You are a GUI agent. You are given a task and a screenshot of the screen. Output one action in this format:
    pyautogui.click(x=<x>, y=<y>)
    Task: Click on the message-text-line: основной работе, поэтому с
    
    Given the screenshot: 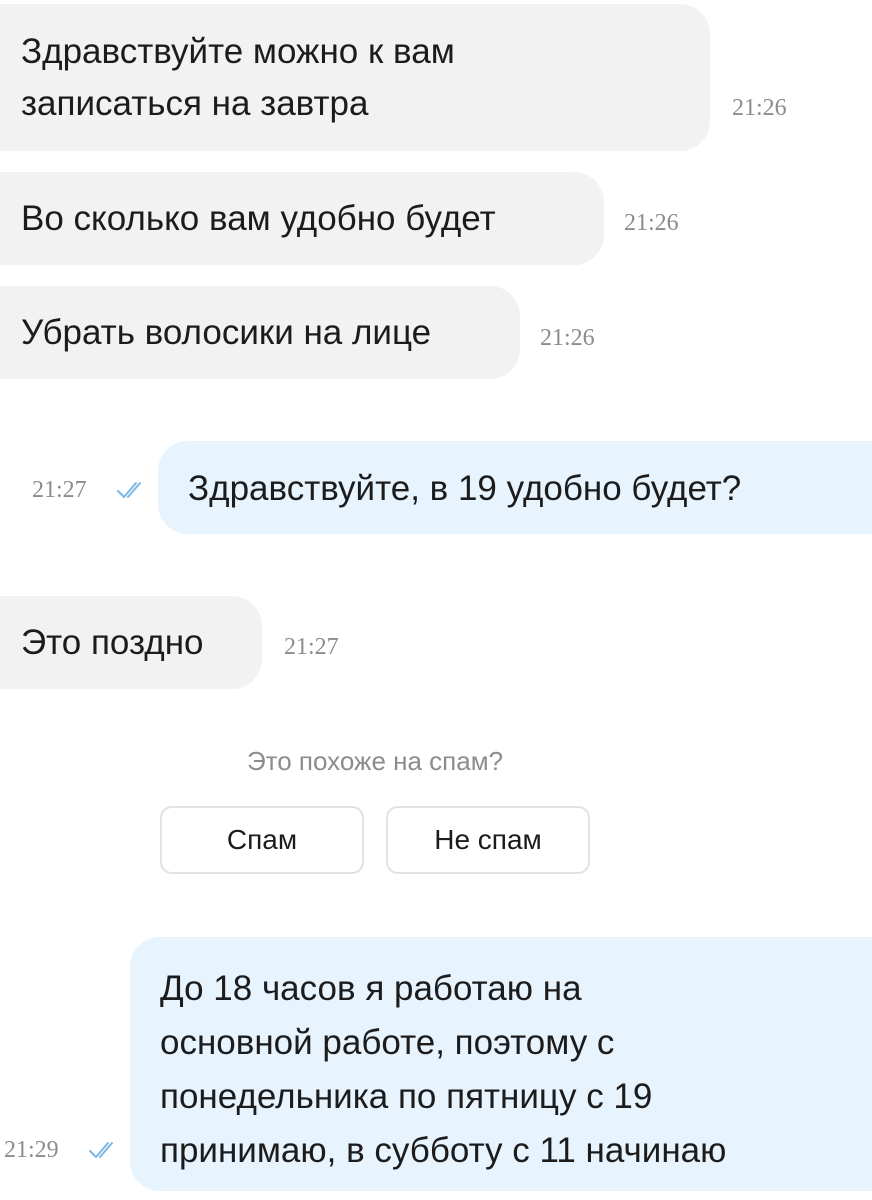 What is the action you would take?
    pyautogui.click(x=387, y=1042)
    